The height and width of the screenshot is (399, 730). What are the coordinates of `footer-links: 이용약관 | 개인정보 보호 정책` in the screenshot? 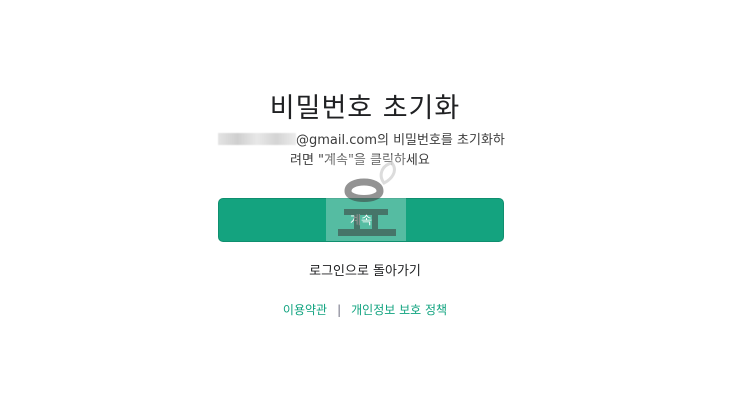 It's located at (365, 309).